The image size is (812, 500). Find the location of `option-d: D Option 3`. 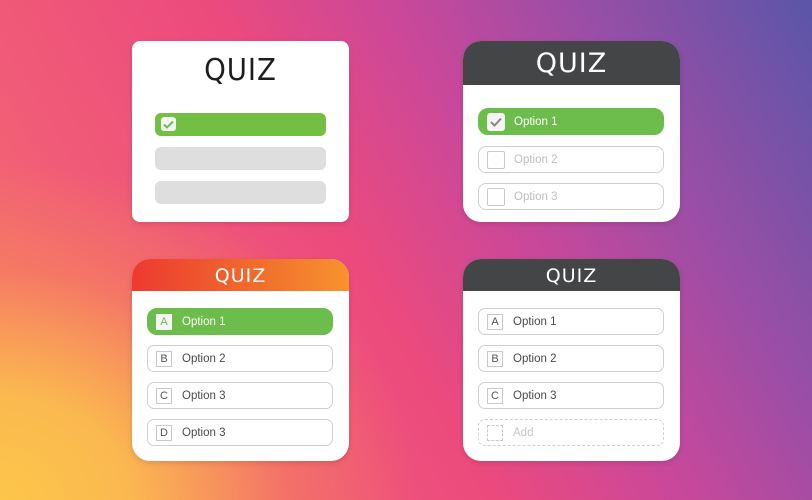

option-d: D Option 3 is located at coordinates (240, 432).